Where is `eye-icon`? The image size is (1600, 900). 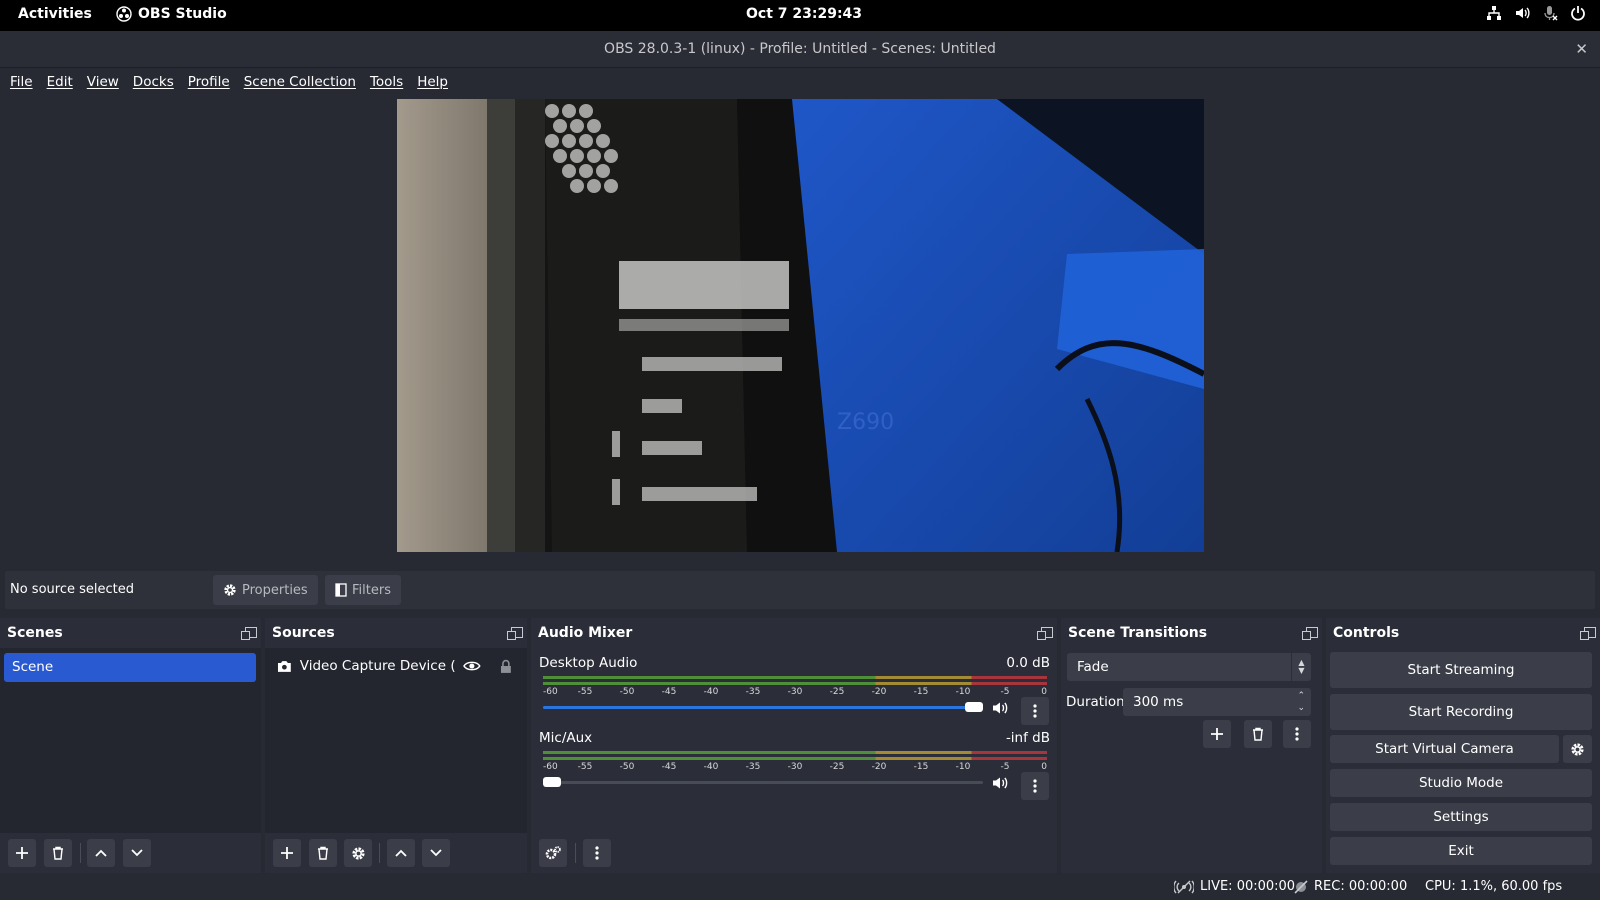
eye-icon is located at coordinates (472, 666).